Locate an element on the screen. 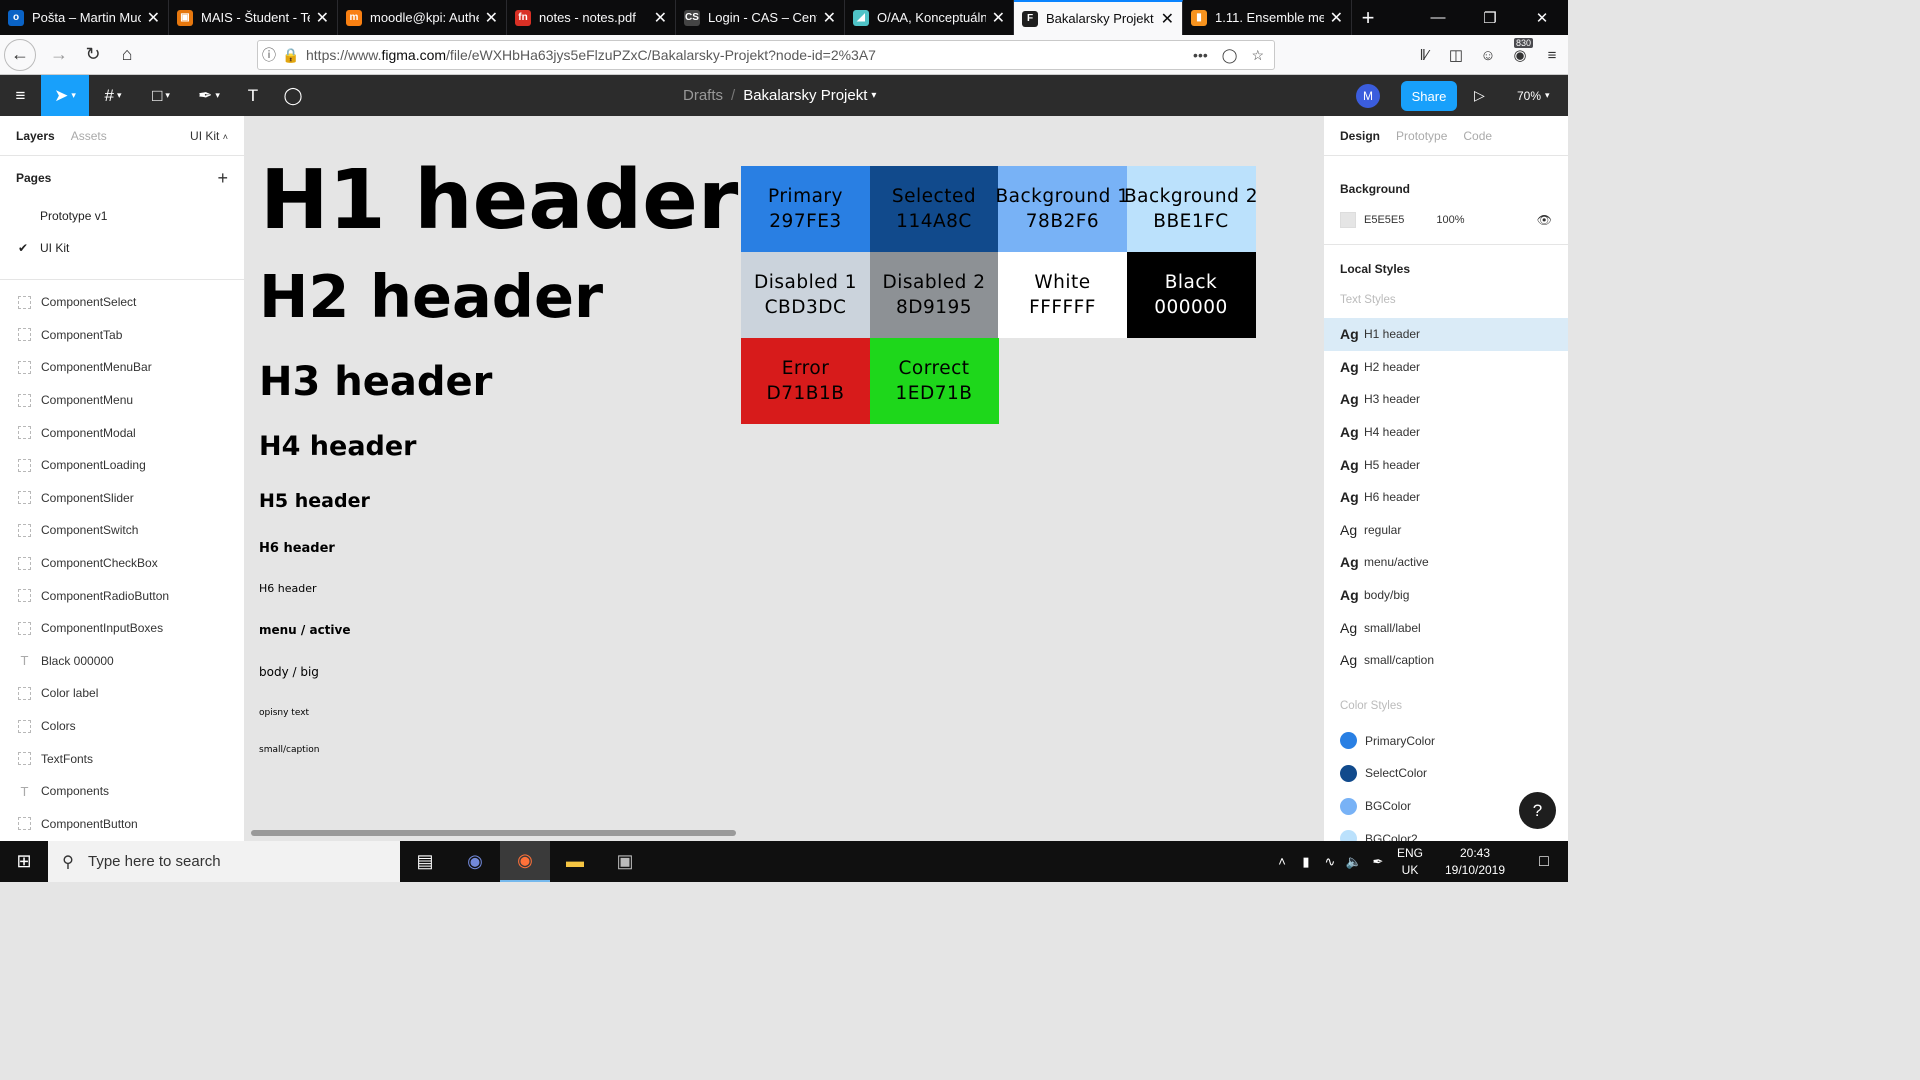 This screenshot has height=1080, width=1920. browser-tab: ▮ 1.11. Ensemble meth ✕ is located at coordinates (1267, 17).